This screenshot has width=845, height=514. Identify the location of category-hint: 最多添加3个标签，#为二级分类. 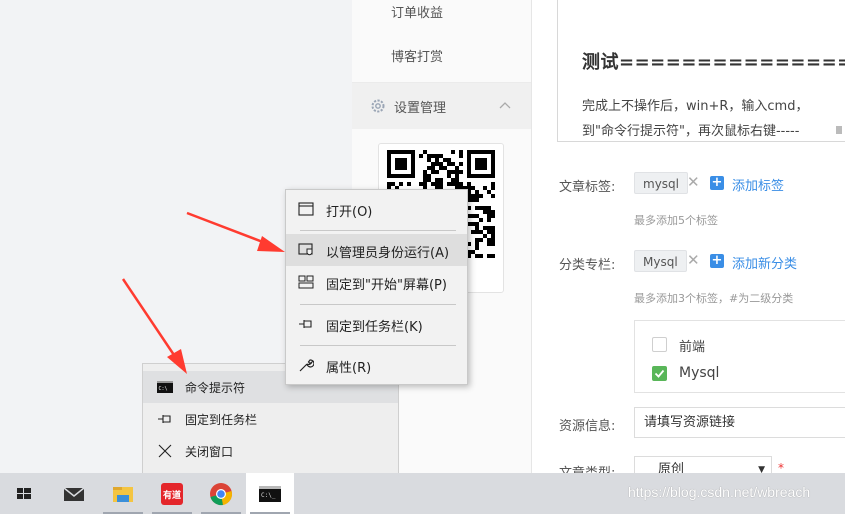
(714, 298).